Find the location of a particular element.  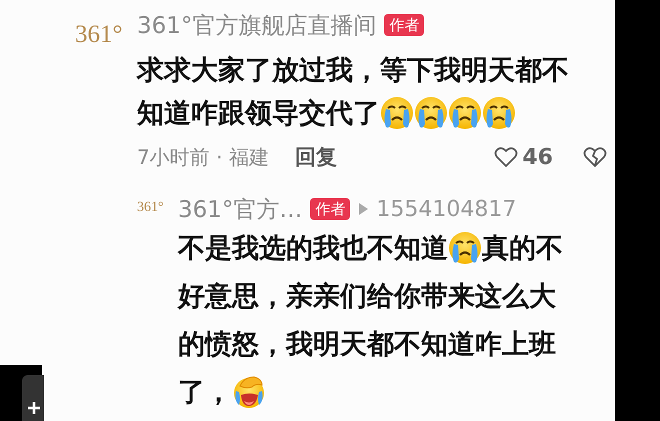

comment-time: 7小时前 · 福建 is located at coordinates (203, 157).